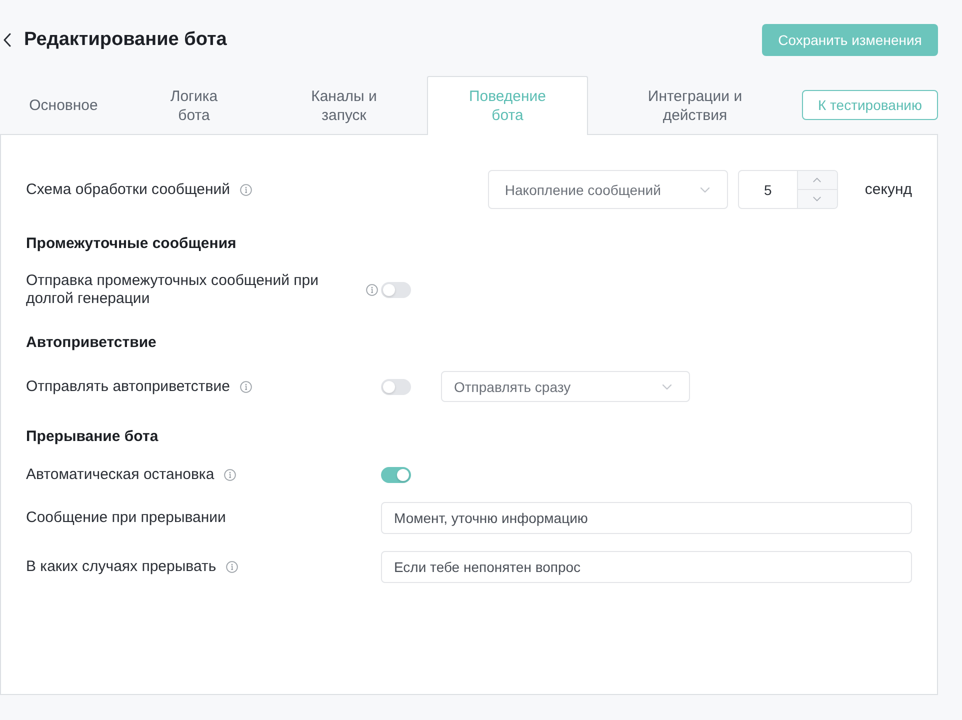  What do you see at coordinates (128, 387) in the screenshot?
I see `setting-label: Отправлять автоприветствие` at bounding box center [128, 387].